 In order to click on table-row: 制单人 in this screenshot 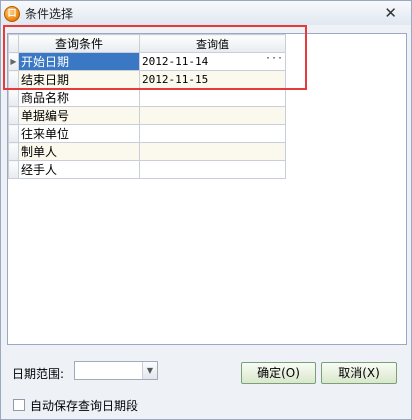, I will do `click(147, 151)`.